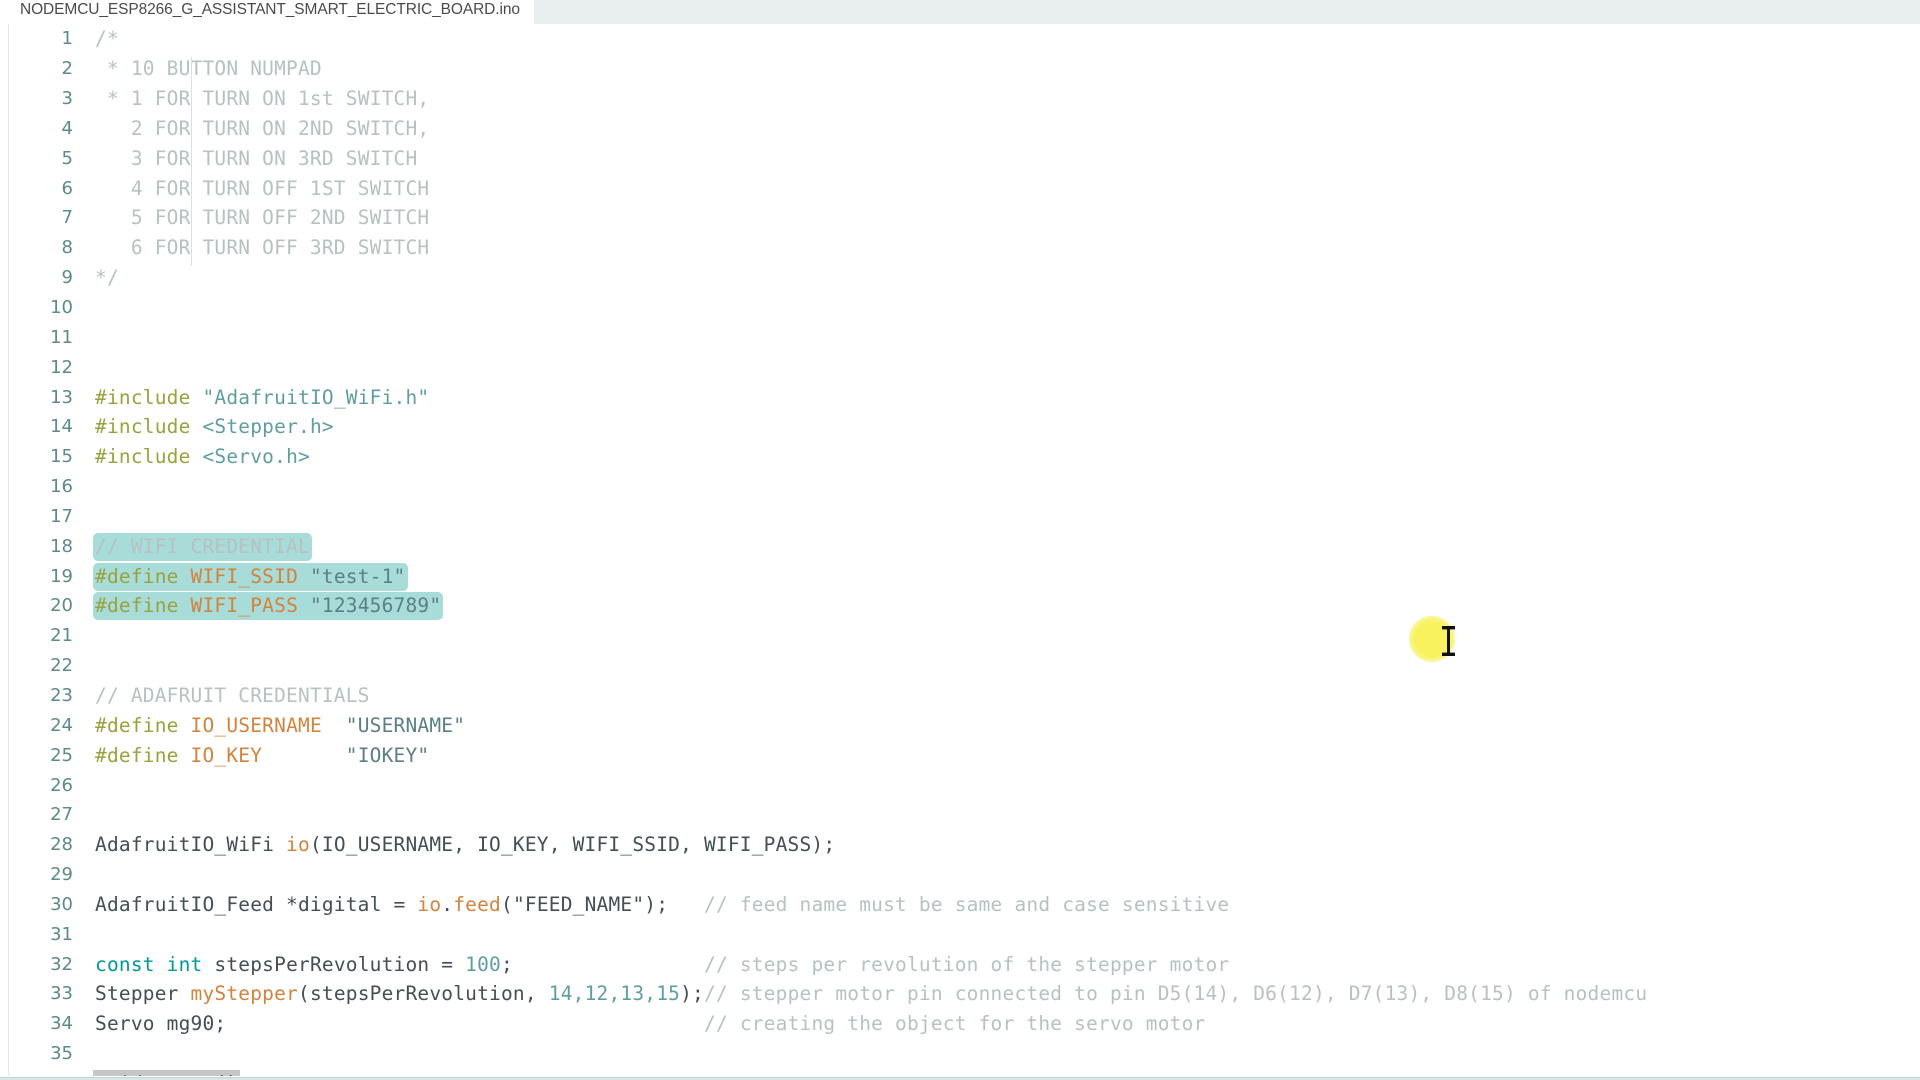 Image resolution: width=1920 pixels, height=1080 pixels. What do you see at coordinates (1002, 72) in the screenshot?
I see `line-content: * 10 BUTTON NUMPAD` at bounding box center [1002, 72].